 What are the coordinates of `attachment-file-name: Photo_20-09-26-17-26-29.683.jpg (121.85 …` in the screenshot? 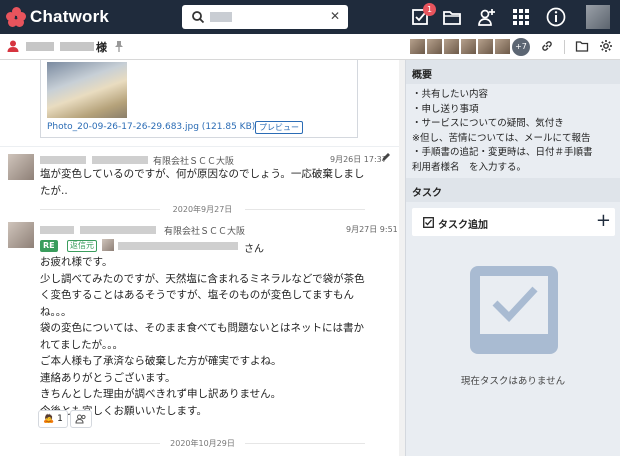 It's located at (151, 127).